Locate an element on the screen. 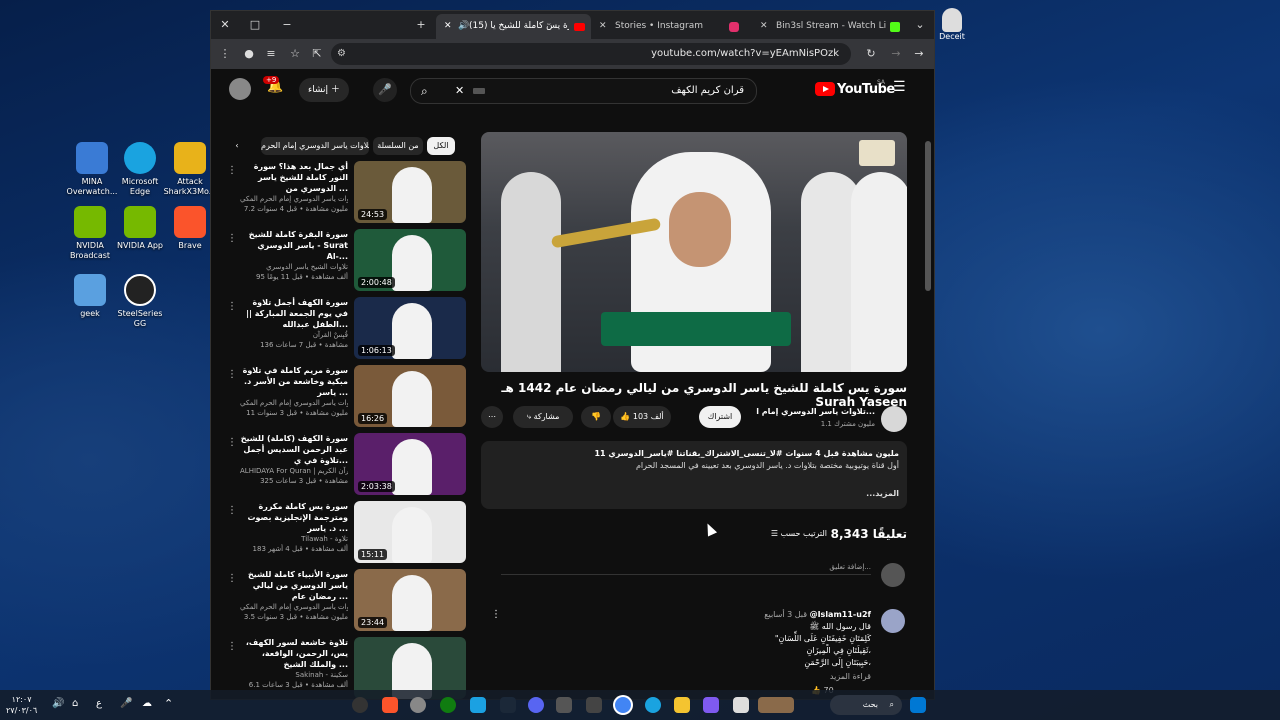  video-thumbnail: 15:11 is located at coordinates (410, 532).